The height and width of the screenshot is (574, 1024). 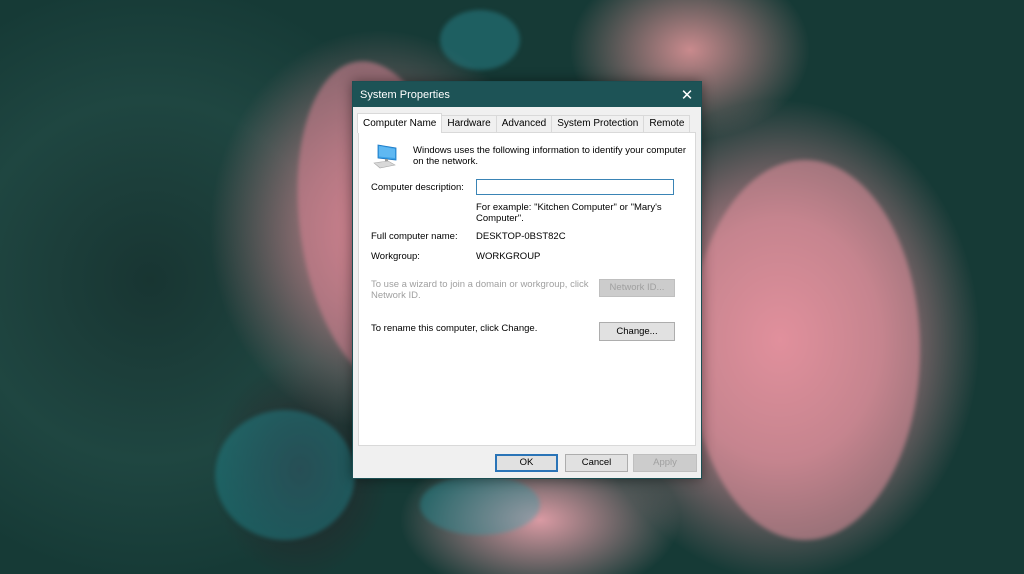 What do you see at coordinates (596, 463) in the screenshot?
I see `cancel-button: Cancel` at bounding box center [596, 463].